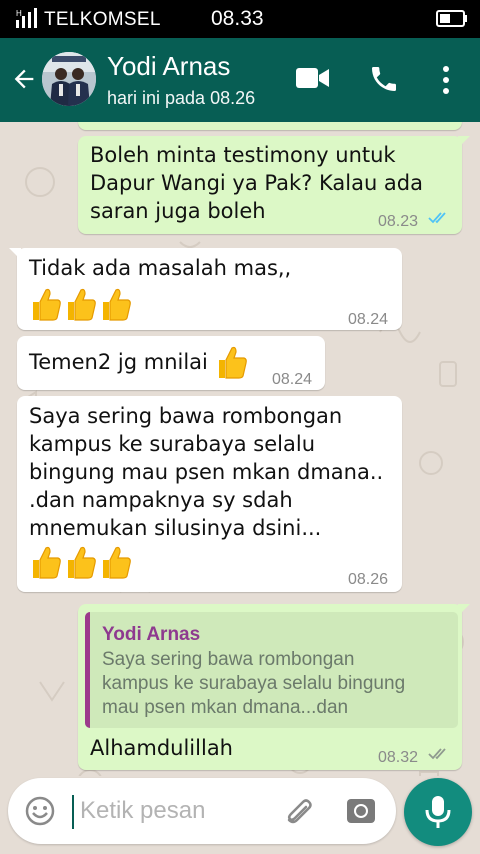 This screenshot has height=854, width=480. I want to click on microphone-icon, so click(438, 812).